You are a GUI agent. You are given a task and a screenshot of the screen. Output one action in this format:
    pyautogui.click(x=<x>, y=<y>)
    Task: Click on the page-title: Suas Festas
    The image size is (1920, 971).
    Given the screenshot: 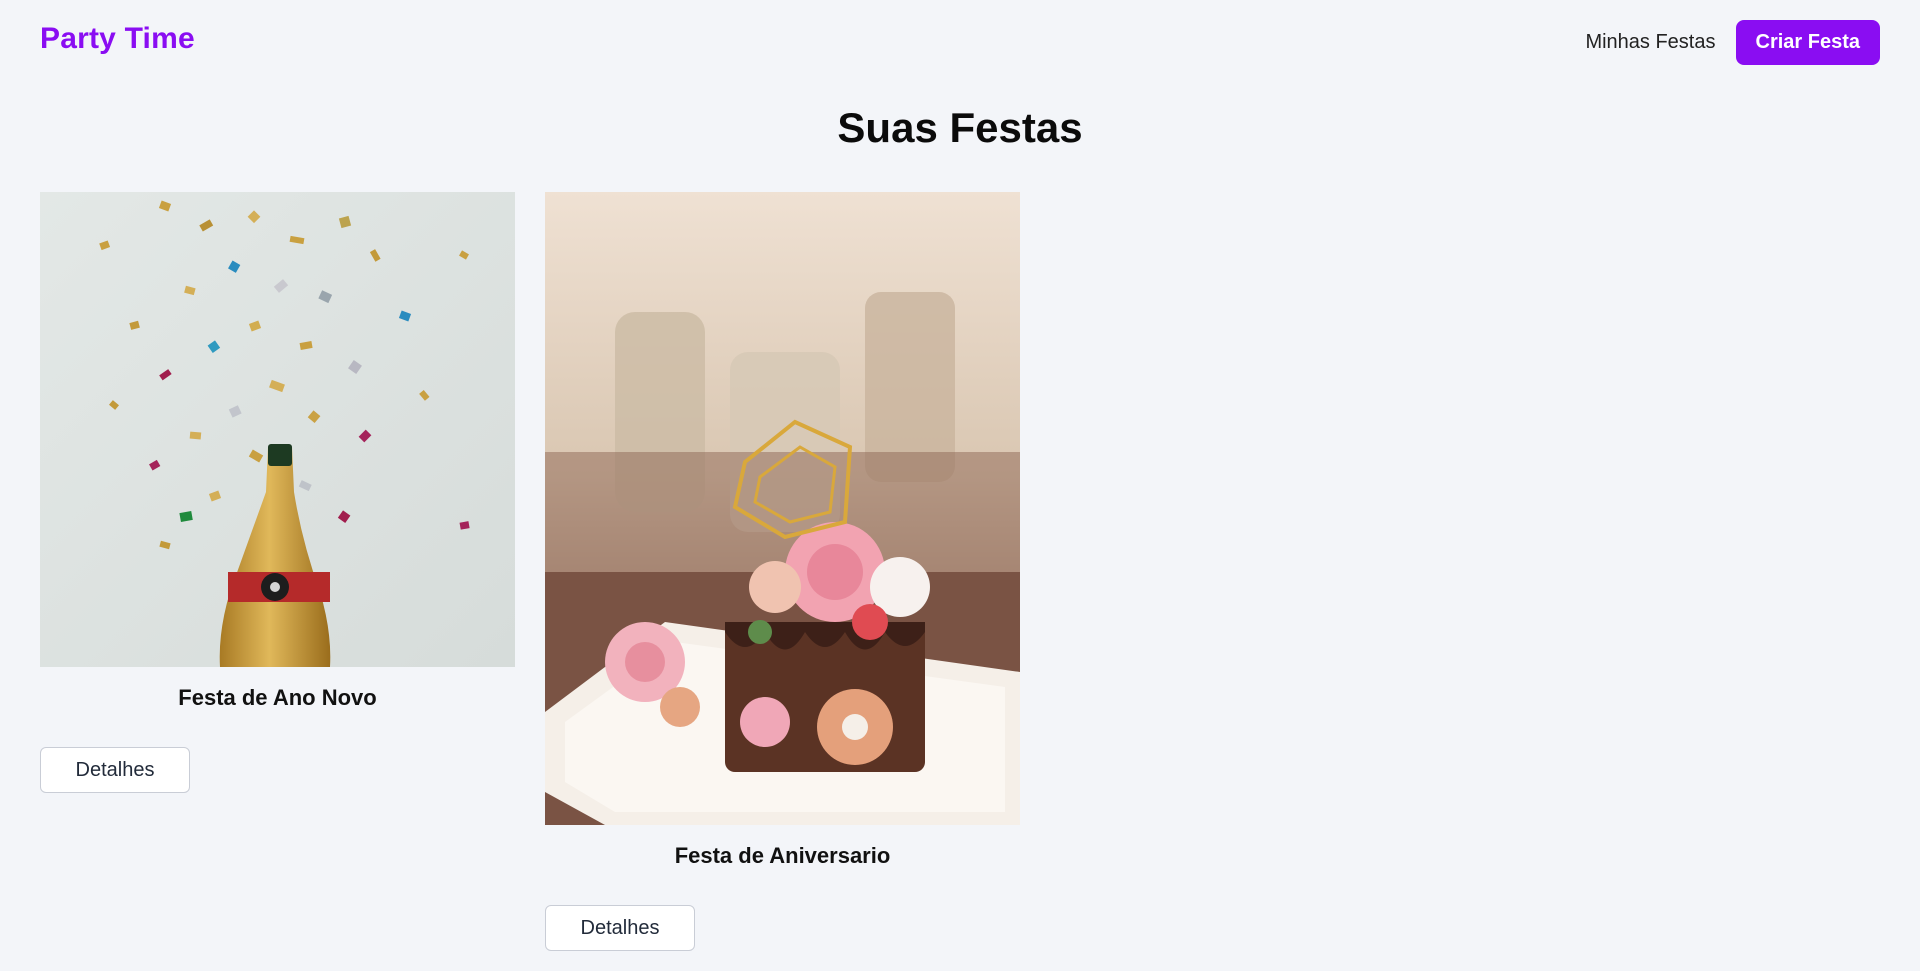 What is the action you would take?
    pyautogui.click(x=960, y=127)
    